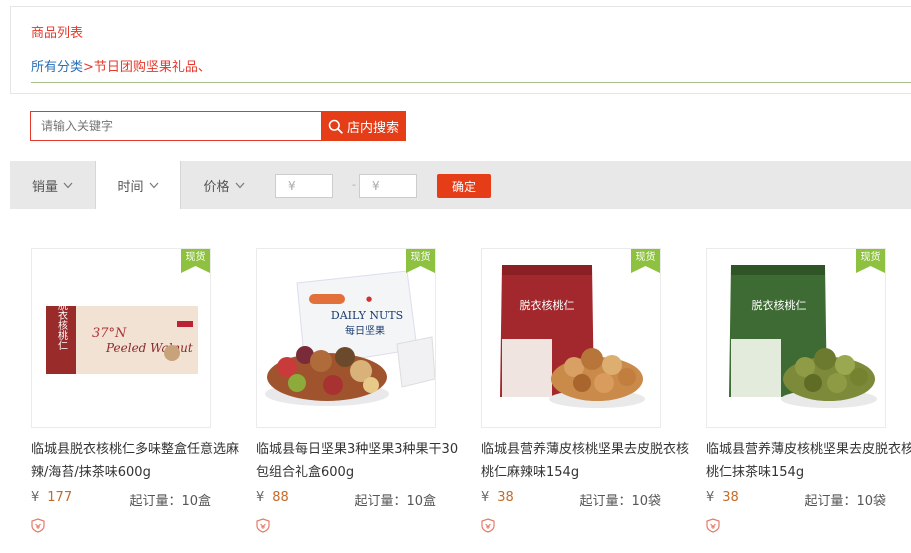 The width and height of the screenshot is (911, 553). Describe the element at coordinates (44, 187) in the screenshot. I see `sort-sales-label: 销量` at that location.